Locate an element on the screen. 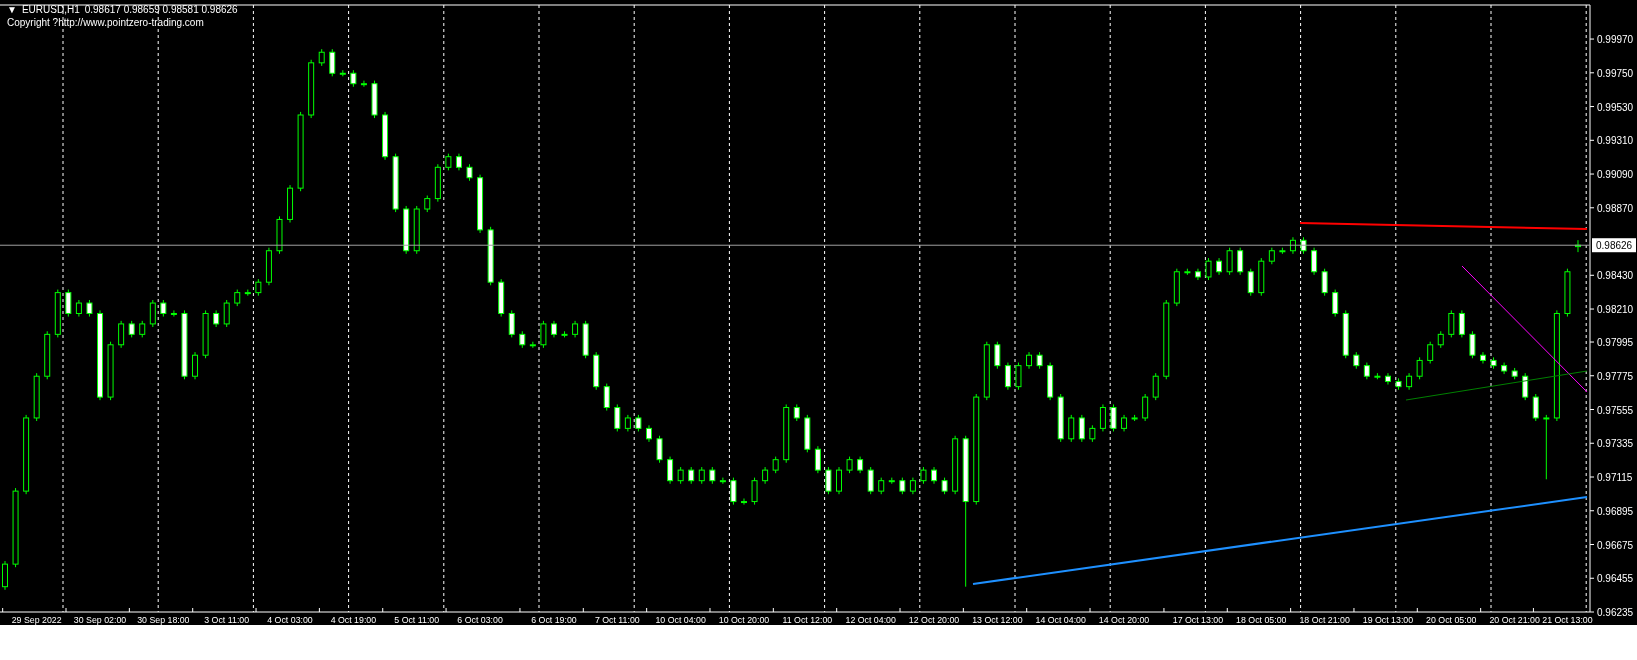 The width and height of the screenshot is (1637, 660). axis-label: 4 Oct 03:00 is located at coordinates (290, 620).